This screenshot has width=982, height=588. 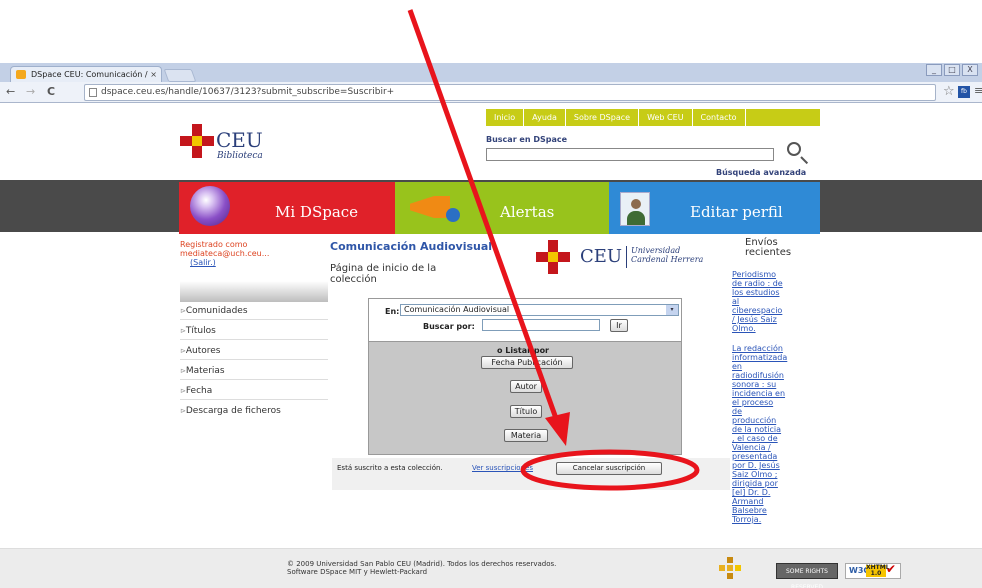 I want to click on browse-date-button: Fecha Publicación, so click(x=527, y=362).